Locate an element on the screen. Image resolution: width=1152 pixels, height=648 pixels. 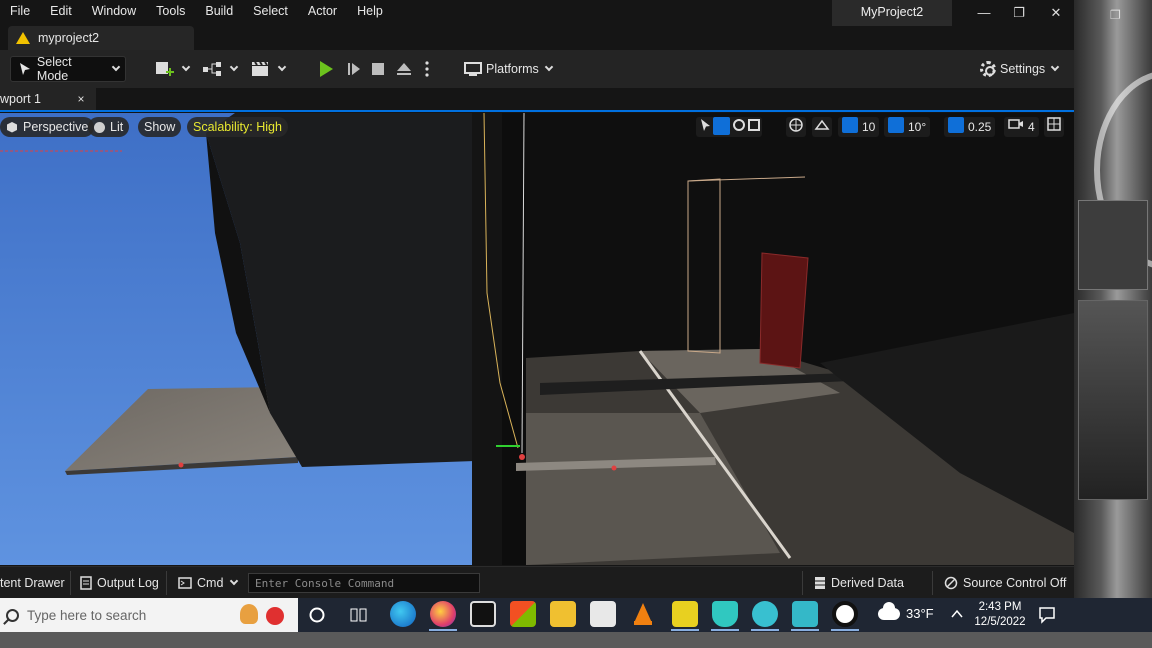
globe-icon is located at coordinates (796, 125).